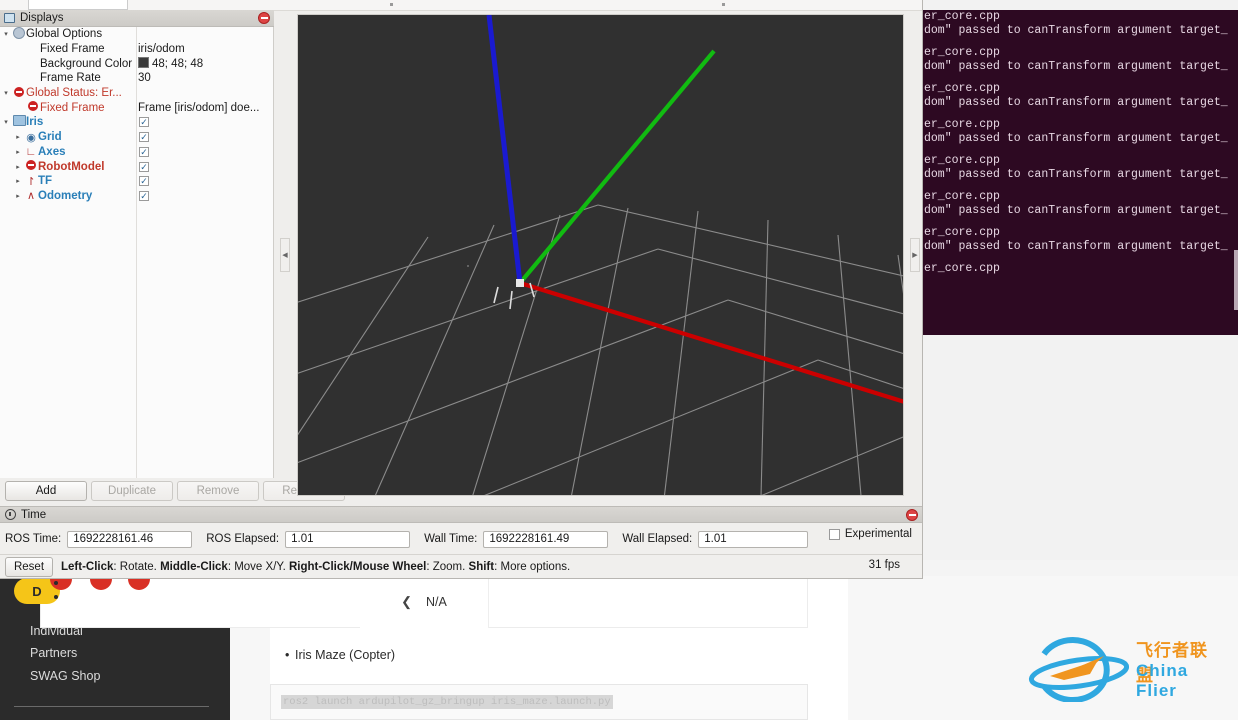 The height and width of the screenshot is (720, 1238). What do you see at coordinates (52, 151) in the screenshot?
I see `tree-row-label: Axes` at bounding box center [52, 151].